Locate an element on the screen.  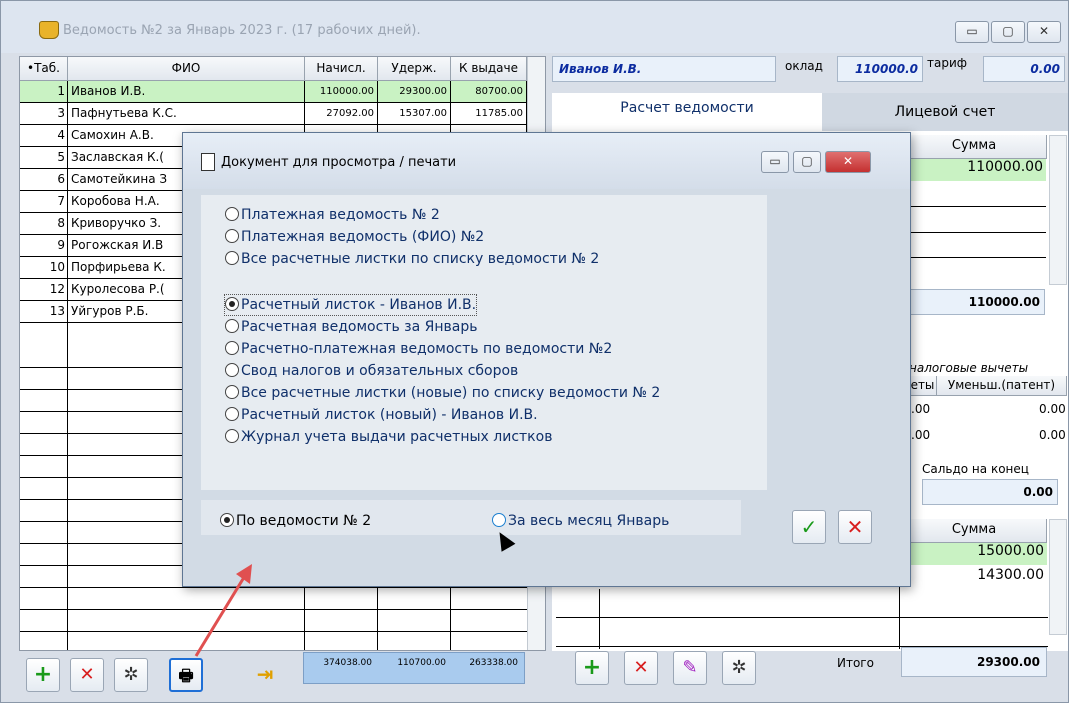
cell-tab: 10 is located at coordinates (44, 268).